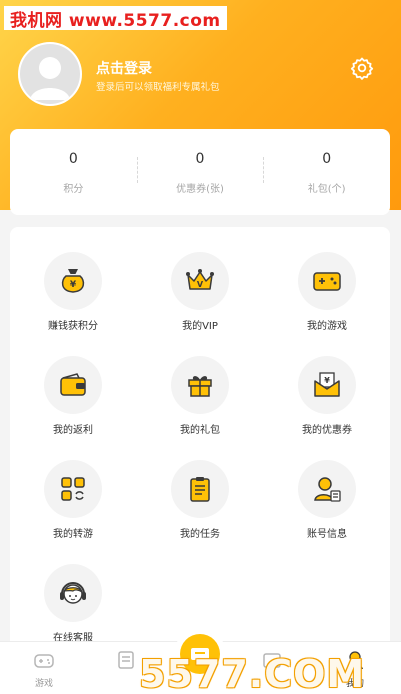  What do you see at coordinates (43, 684) in the screenshot?
I see `tab-label: 游戏` at bounding box center [43, 684].